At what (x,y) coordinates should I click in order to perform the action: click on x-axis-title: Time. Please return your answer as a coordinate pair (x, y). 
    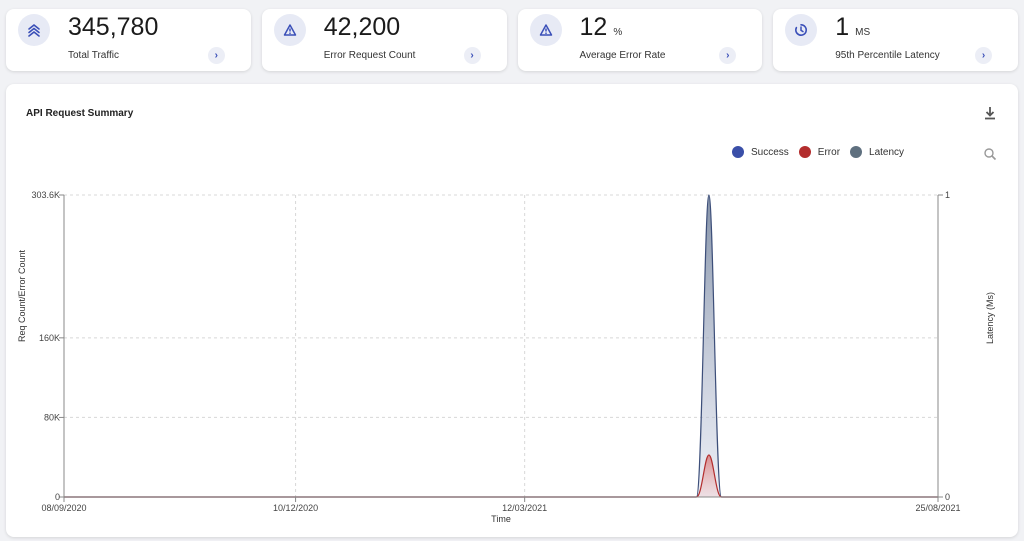
    Looking at the image, I should click on (501, 519).